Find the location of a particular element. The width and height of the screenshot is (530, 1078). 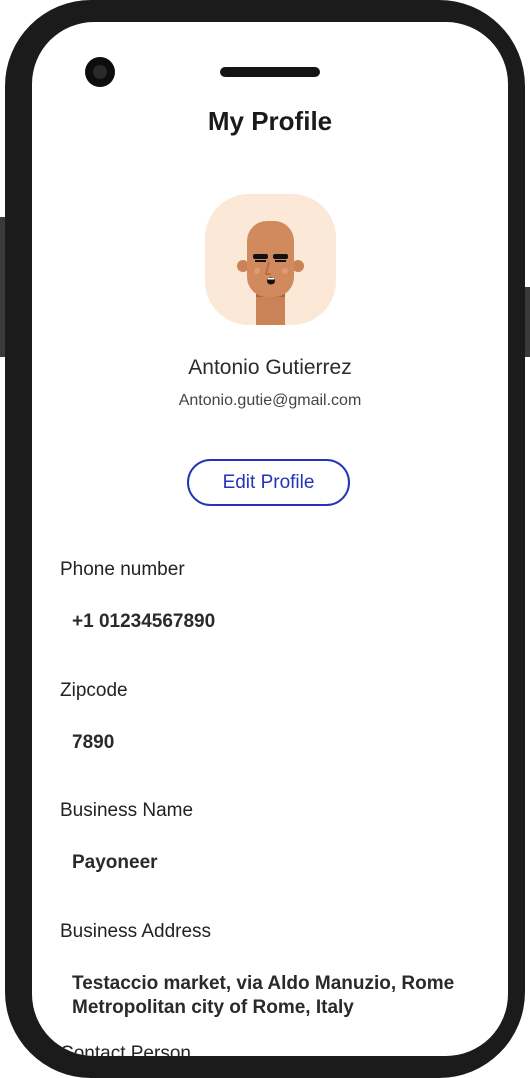

business-name-label: Business Name is located at coordinates (127, 810).